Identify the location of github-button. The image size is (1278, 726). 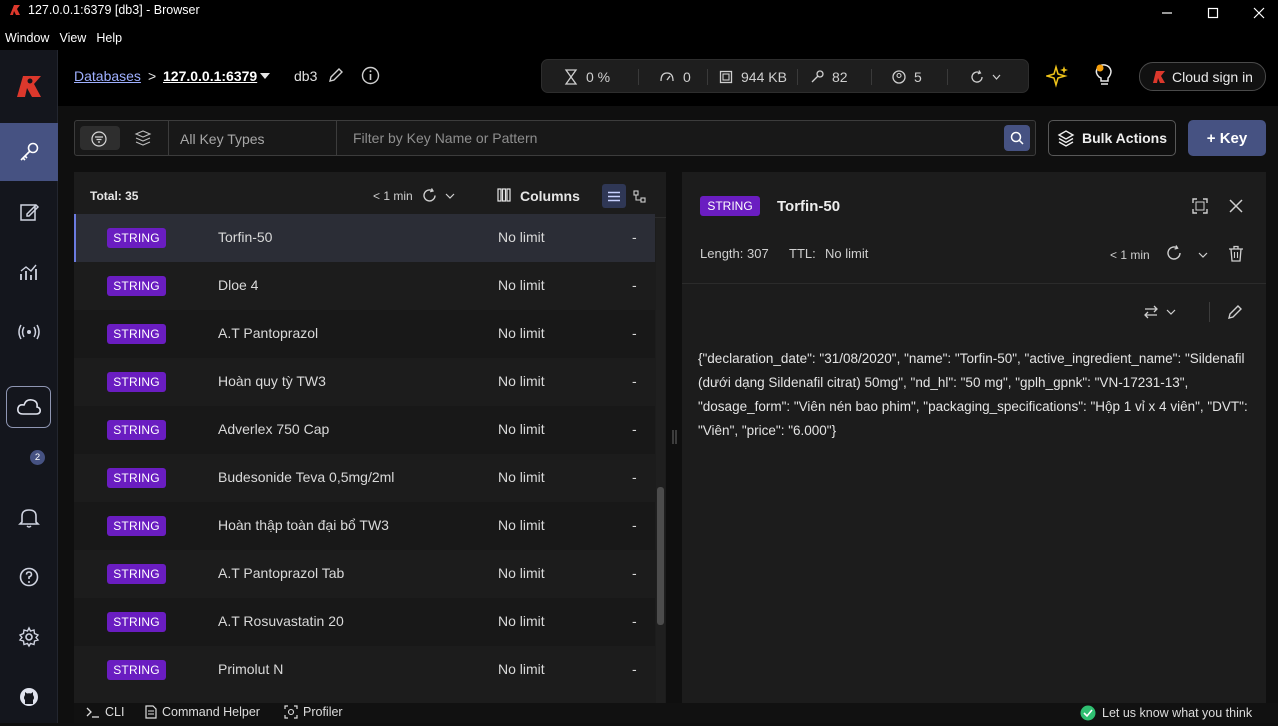
(29, 697).